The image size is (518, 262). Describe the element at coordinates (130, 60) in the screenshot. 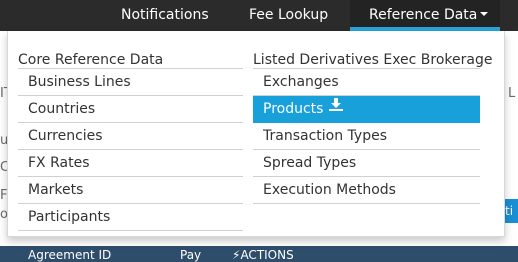

I see `column-heading: Core Reference Data` at that location.